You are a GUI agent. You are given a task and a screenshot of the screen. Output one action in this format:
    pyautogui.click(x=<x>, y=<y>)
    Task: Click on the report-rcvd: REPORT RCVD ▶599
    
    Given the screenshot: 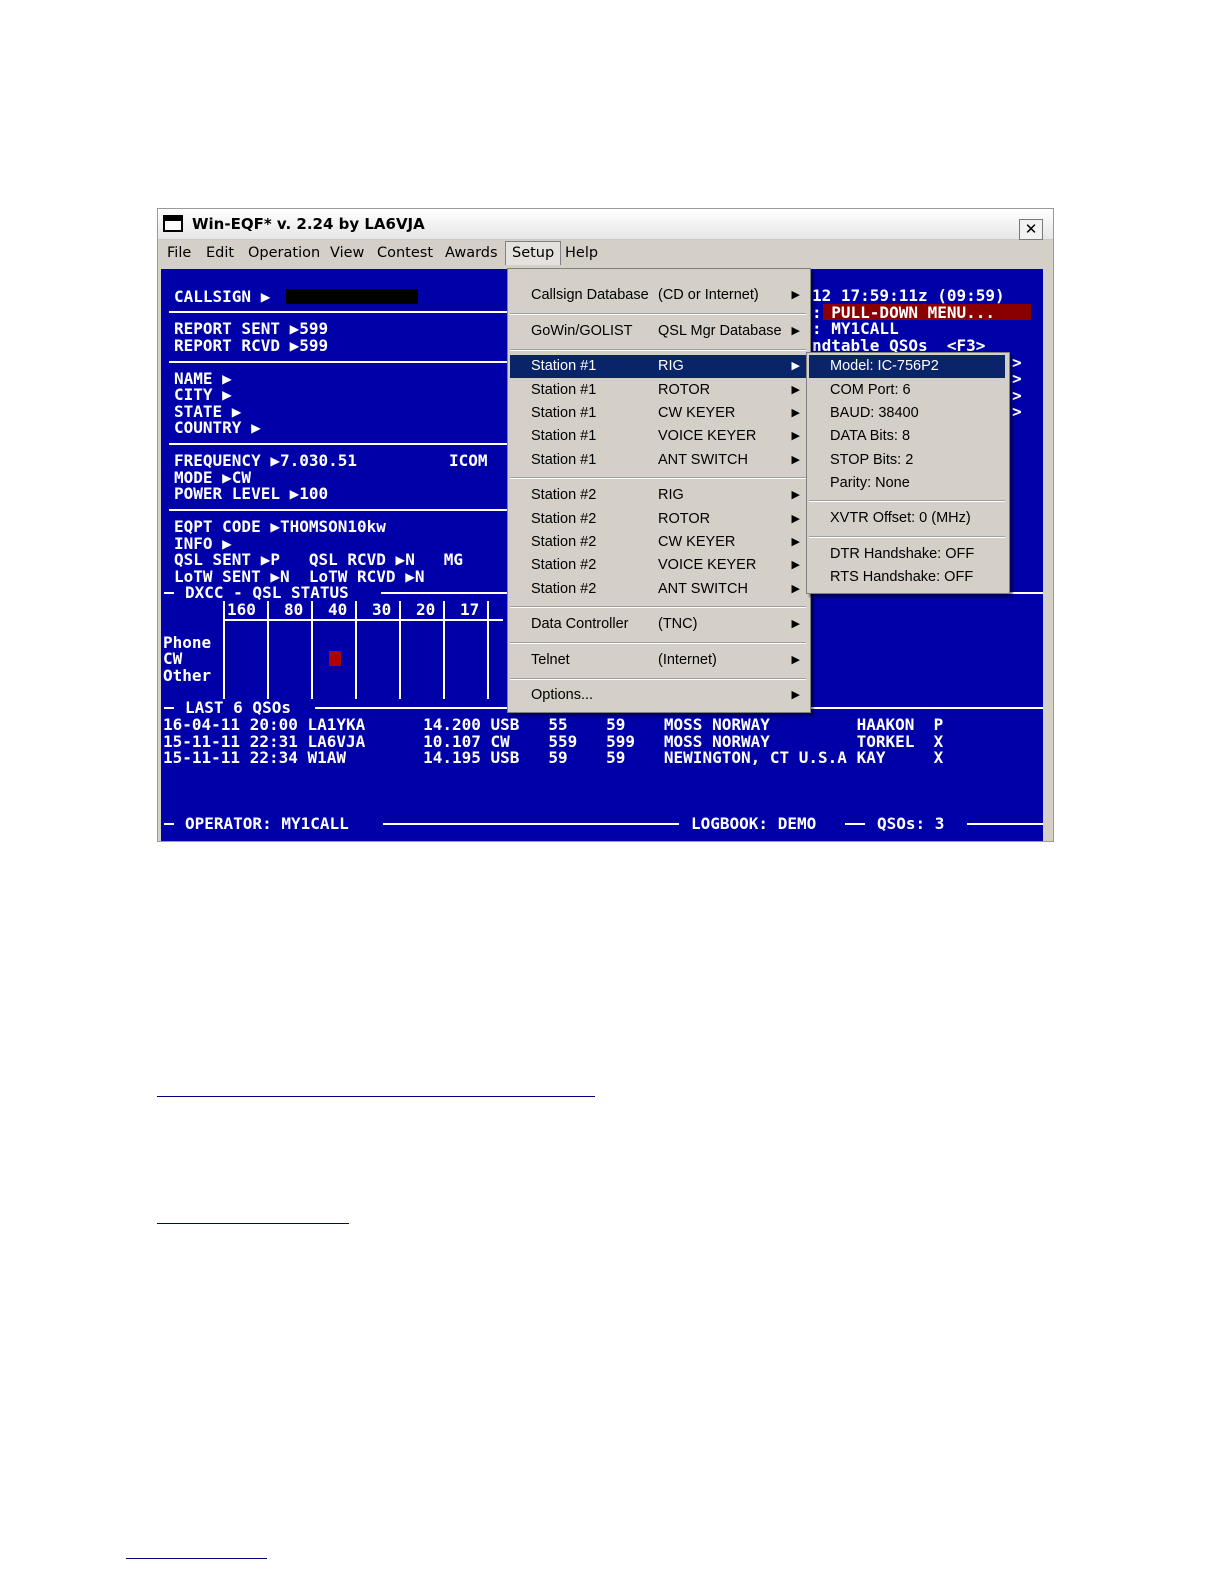 What is the action you would take?
    pyautogui.click(x=251, y=346)
    